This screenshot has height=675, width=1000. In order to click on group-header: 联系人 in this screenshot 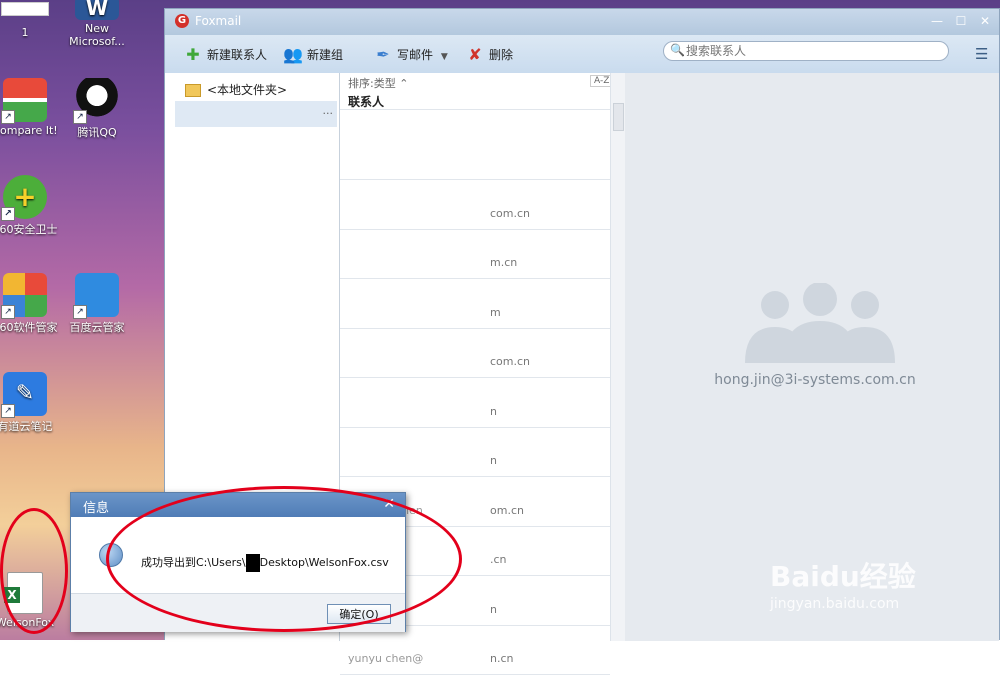, I will do `click(366, 102)`.